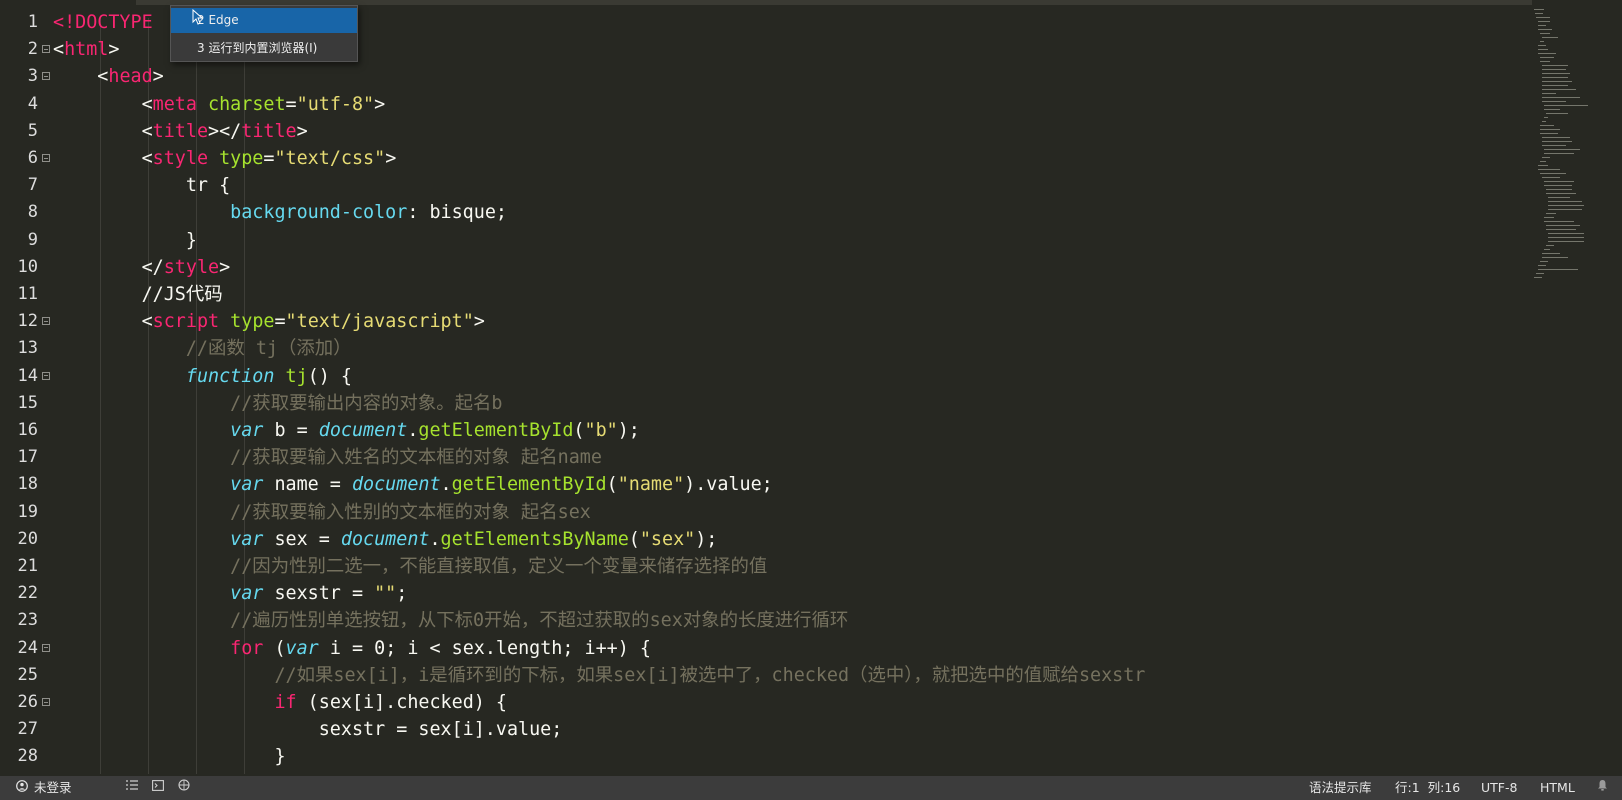  What do you see at coordinates (1499, 788) in the screenshot?
I see `encoding-indicator: UTF-8` at bounding box center [1499, 788].